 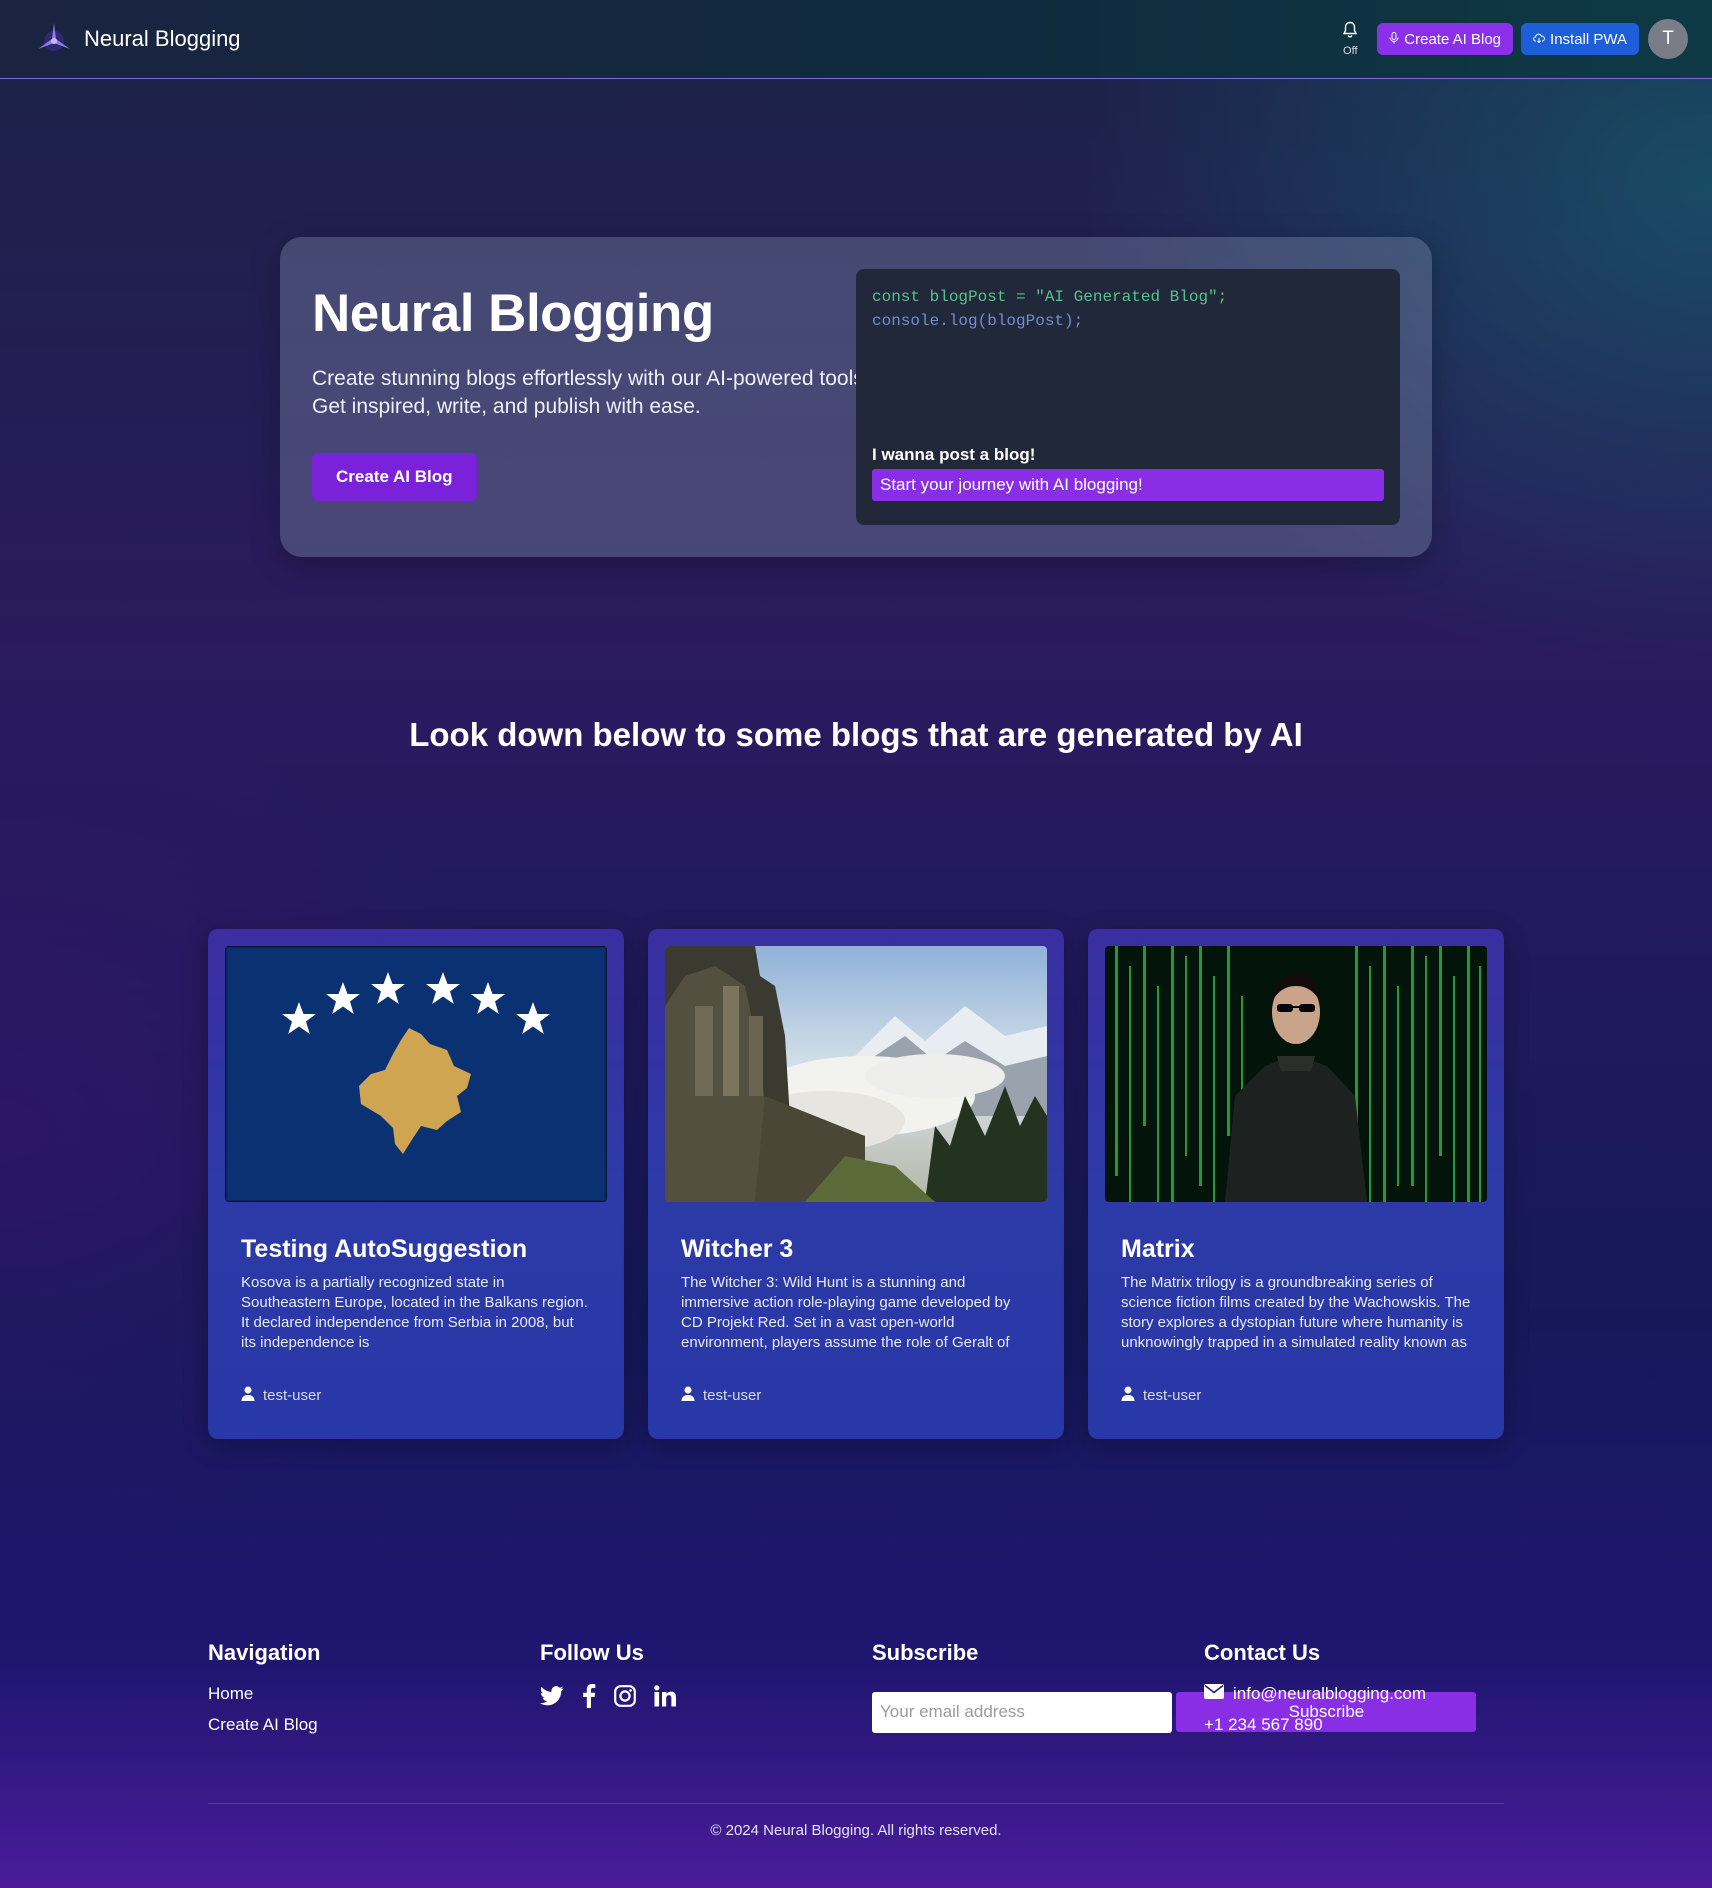 I want to click on facebook-icon, so click(x=589, y=1696).